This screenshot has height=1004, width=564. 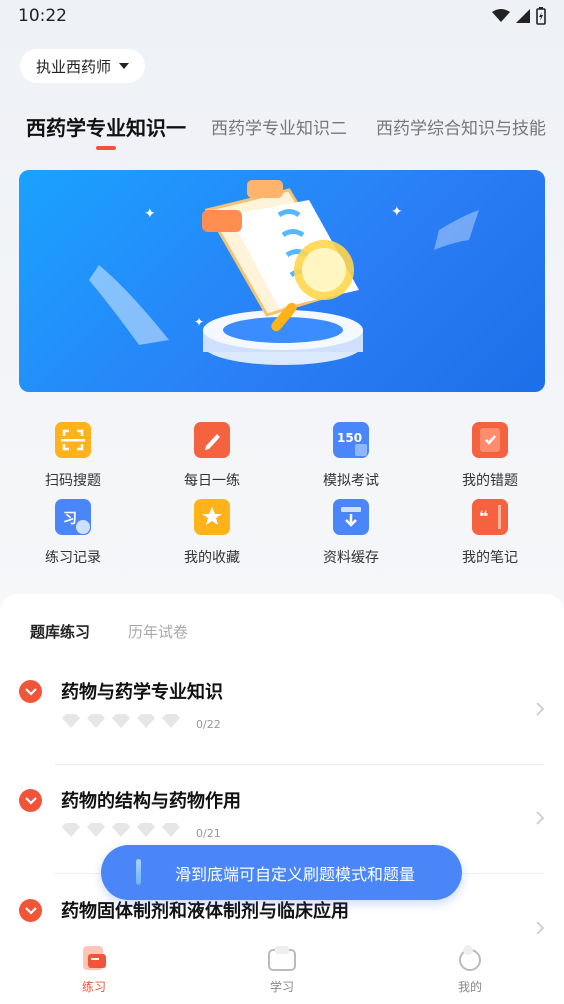 I want to click on chapter-progress: 0/22, so click(x=208, y=724).